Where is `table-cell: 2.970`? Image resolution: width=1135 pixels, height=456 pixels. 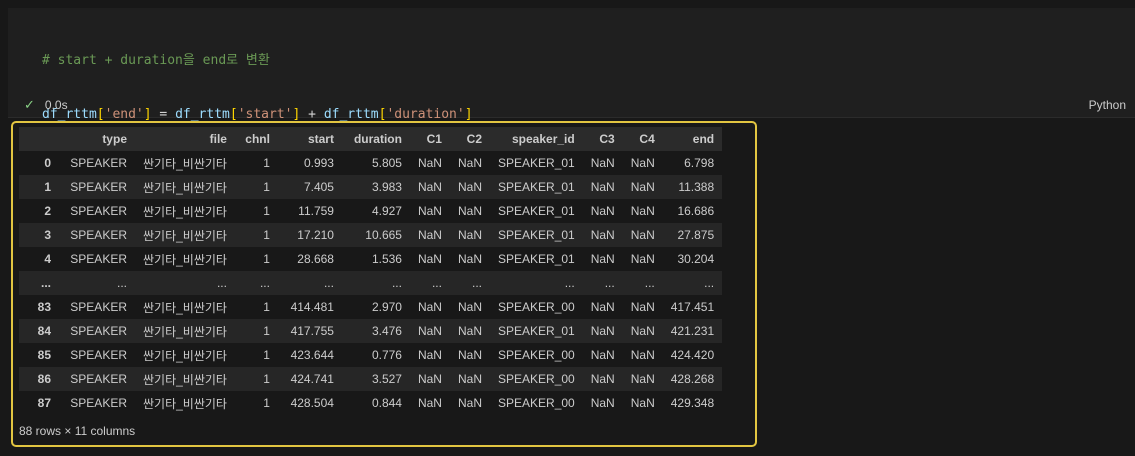 table-cell: 2.970 is located at coordinates (386, 307).